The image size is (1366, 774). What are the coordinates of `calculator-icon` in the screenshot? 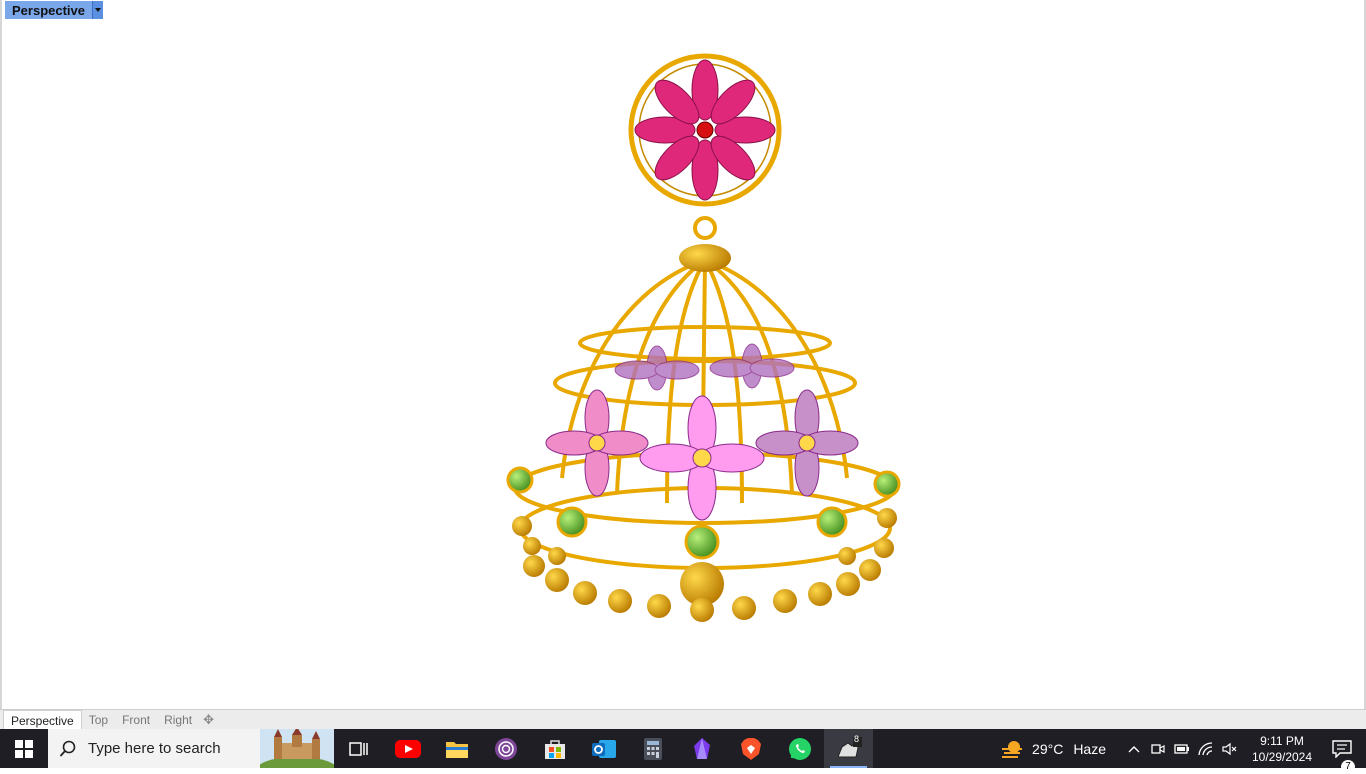 It's located at (652, 748).